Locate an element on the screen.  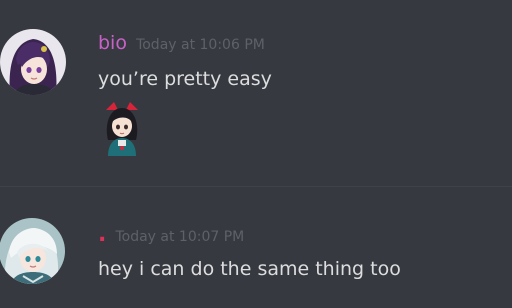
username: . is located at coordinates (102, 234).